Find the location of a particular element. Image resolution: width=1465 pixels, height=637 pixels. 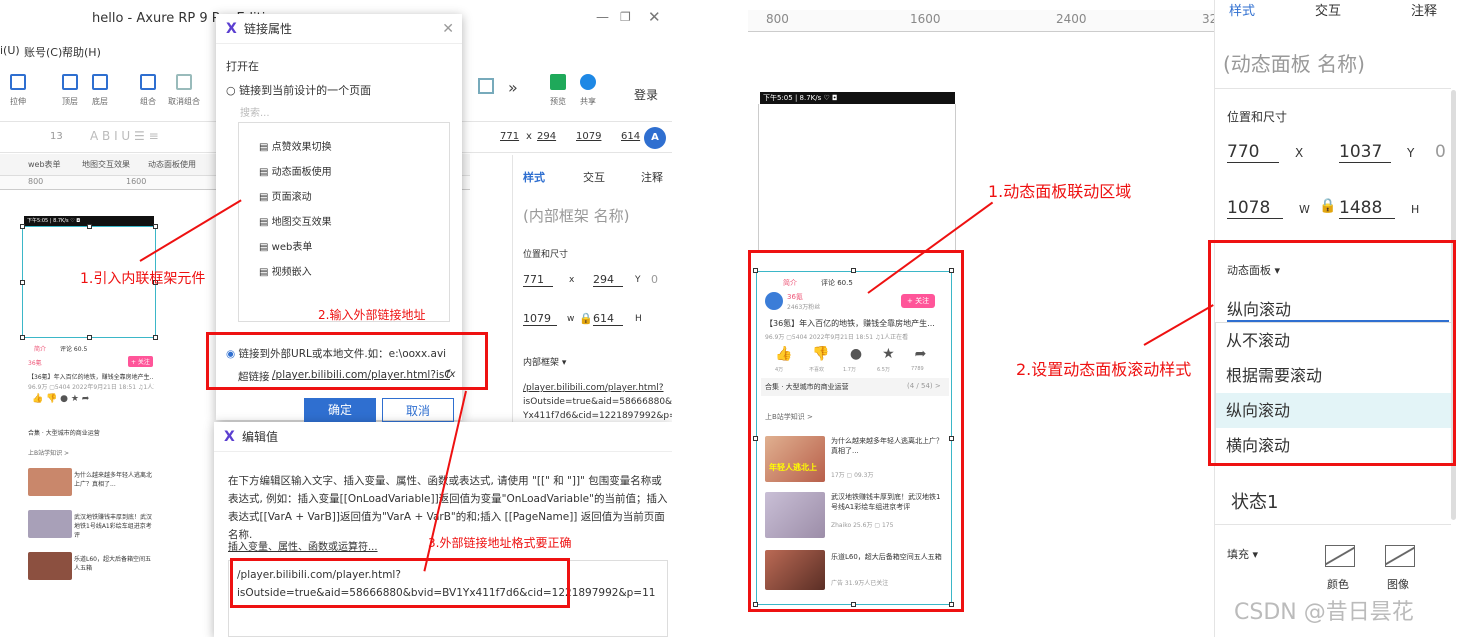

format-icons: A B I U ☰ ≡ is located at coordinates (124, 136).